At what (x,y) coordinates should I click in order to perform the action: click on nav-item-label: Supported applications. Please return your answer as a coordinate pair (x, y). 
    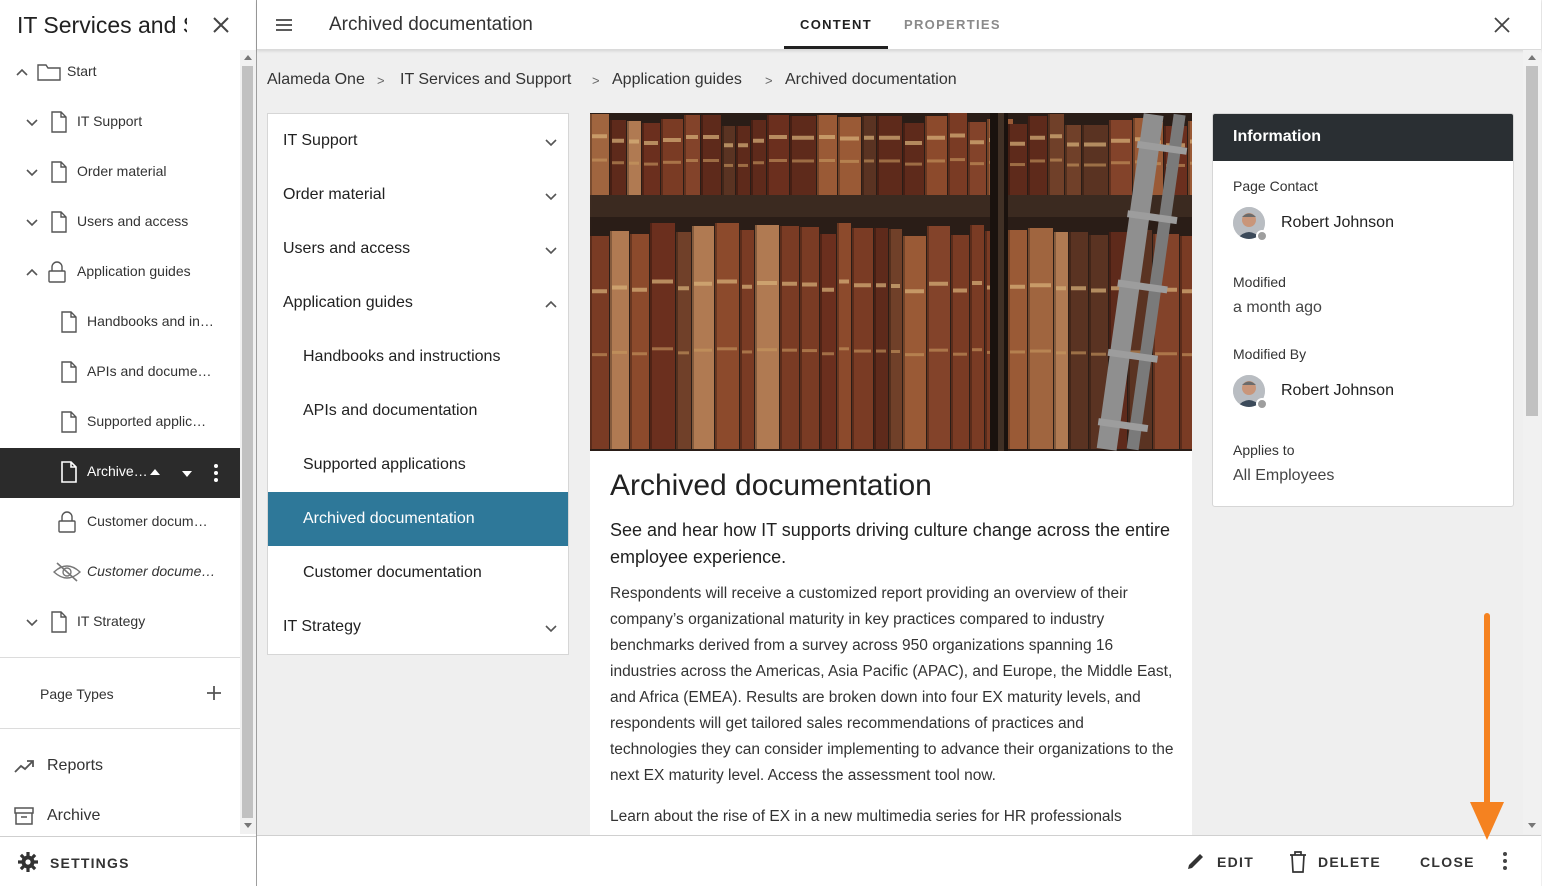
    Looking at the image, I should click on (384, 464).